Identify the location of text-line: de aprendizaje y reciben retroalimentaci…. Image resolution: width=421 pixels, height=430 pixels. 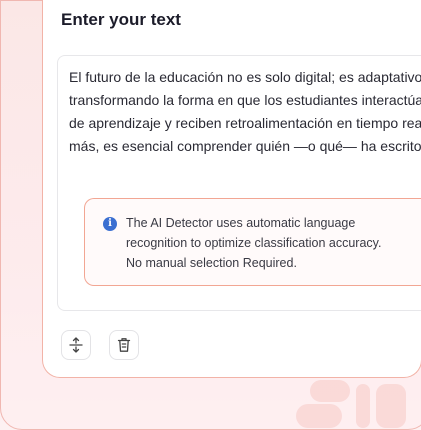
(245, 123).